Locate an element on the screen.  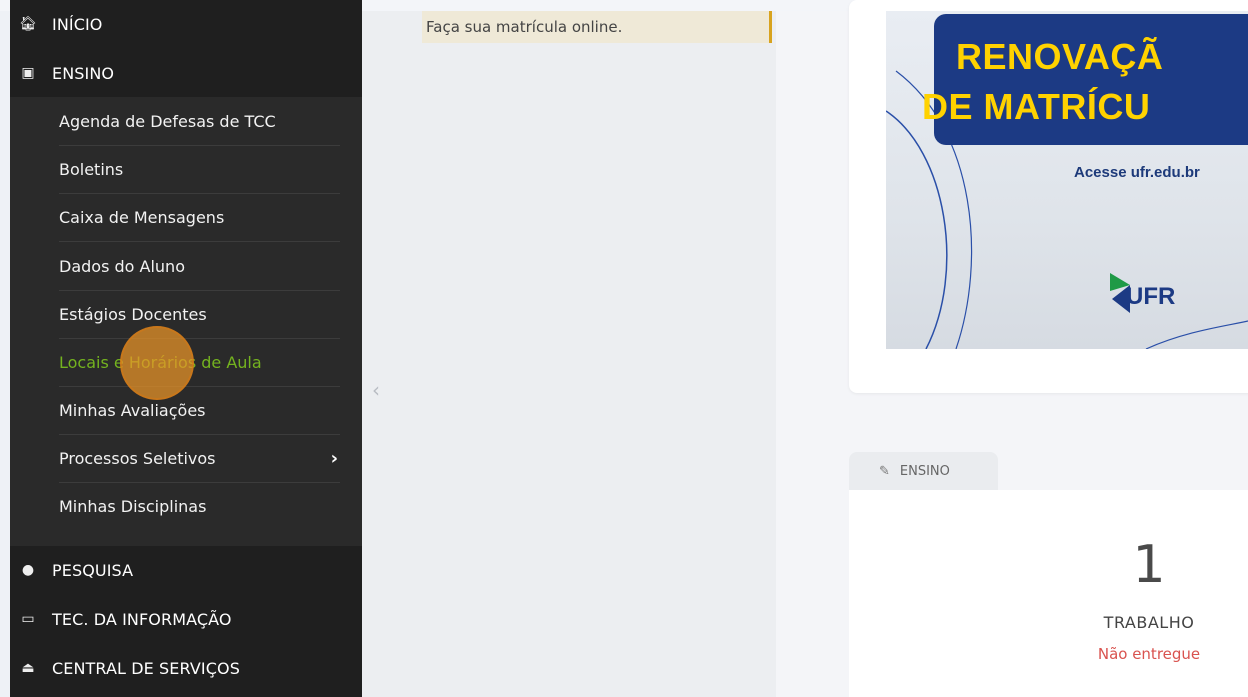
submenu-item-label: Minhas Disciplinas is located at coordinates (133, 506).